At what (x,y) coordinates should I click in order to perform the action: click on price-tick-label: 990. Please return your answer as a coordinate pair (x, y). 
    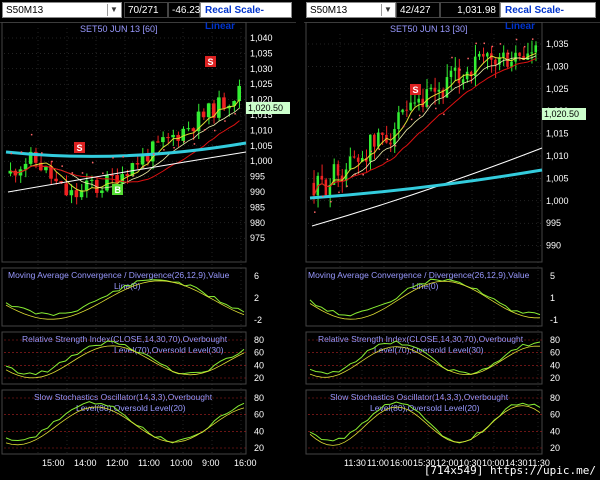
    Looking at the image, I should click on (257, 192).